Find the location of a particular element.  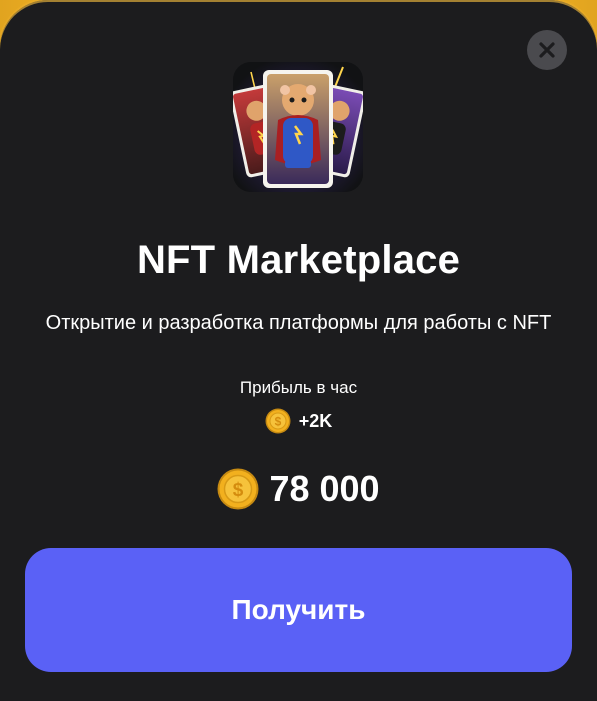

close-button is located at coordinates (547, 50).